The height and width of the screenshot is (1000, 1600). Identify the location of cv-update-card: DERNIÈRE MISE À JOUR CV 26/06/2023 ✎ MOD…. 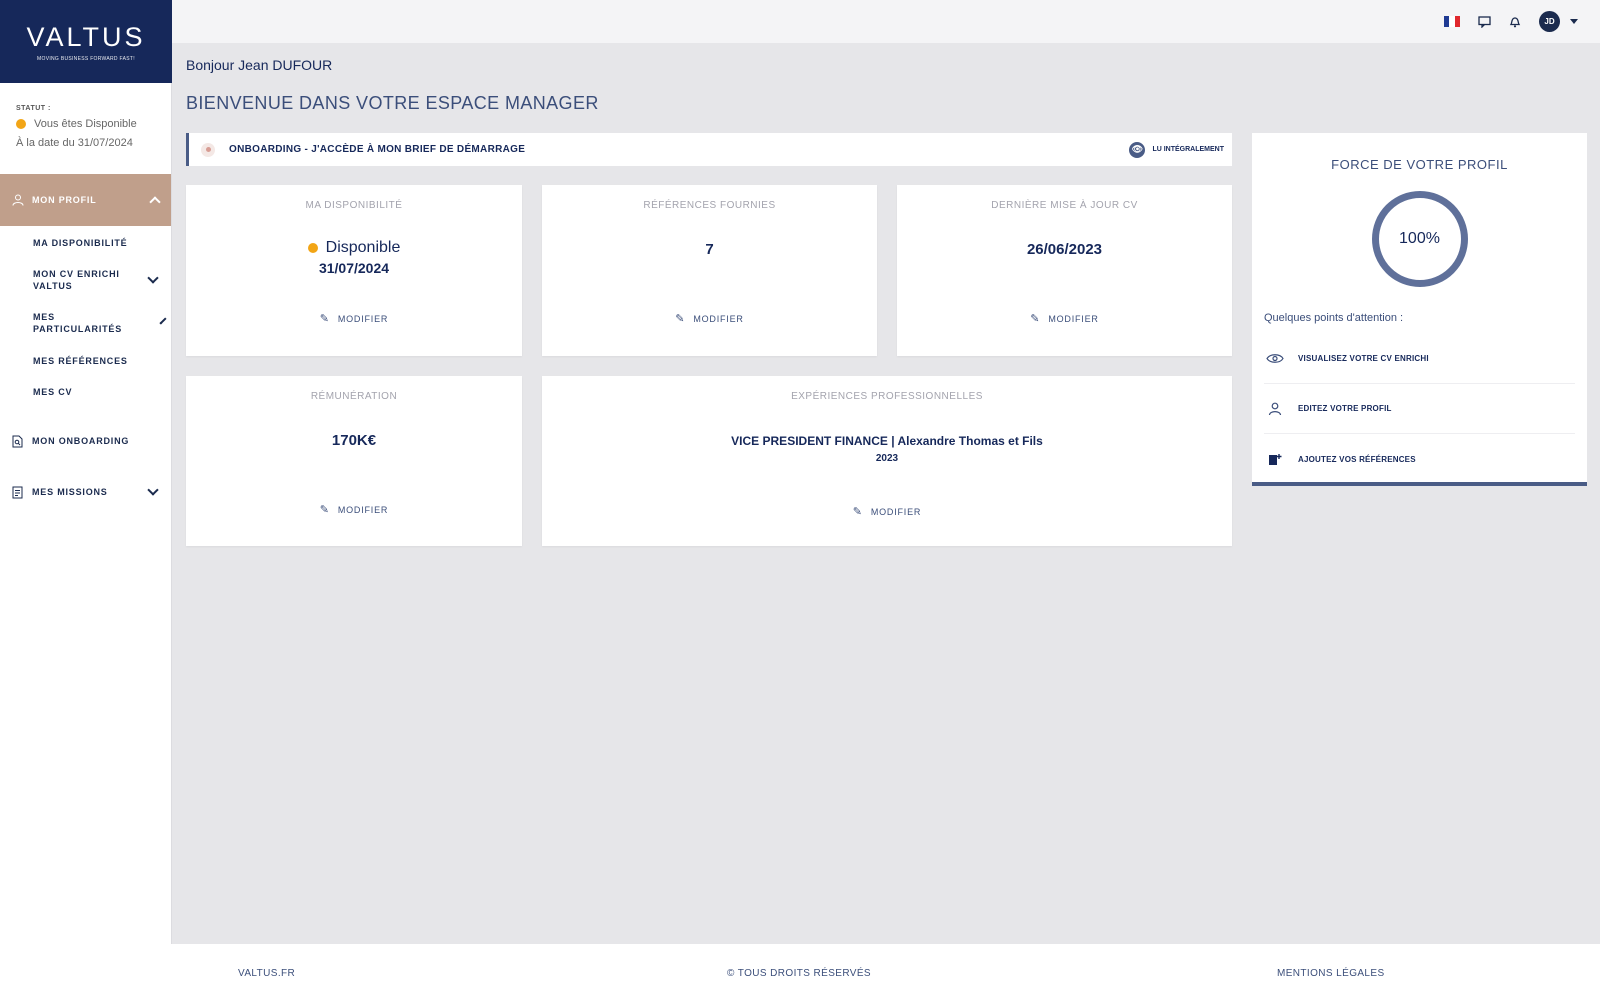
(1064, 270).